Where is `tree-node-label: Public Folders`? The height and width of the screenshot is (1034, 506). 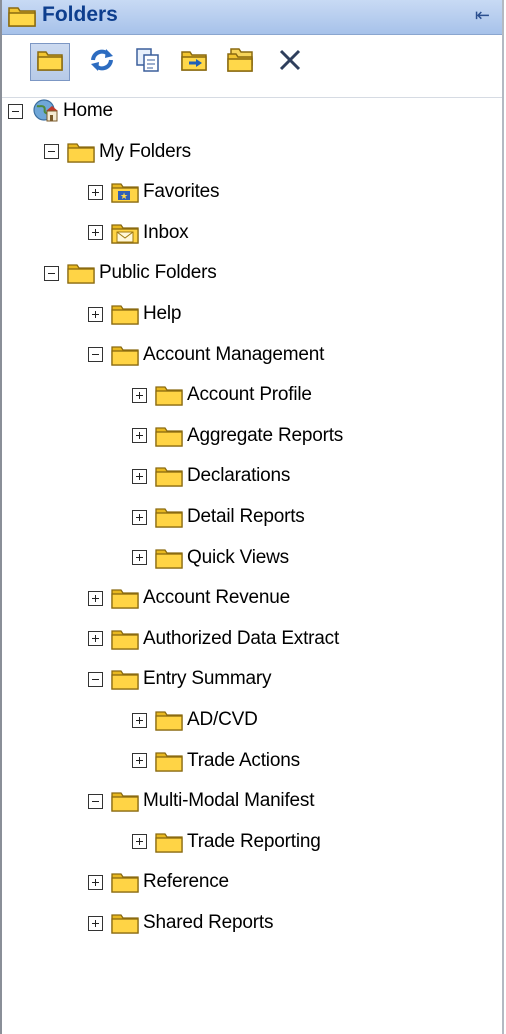
tree-node-label: Public Folders is located at coordinates (158, 273).